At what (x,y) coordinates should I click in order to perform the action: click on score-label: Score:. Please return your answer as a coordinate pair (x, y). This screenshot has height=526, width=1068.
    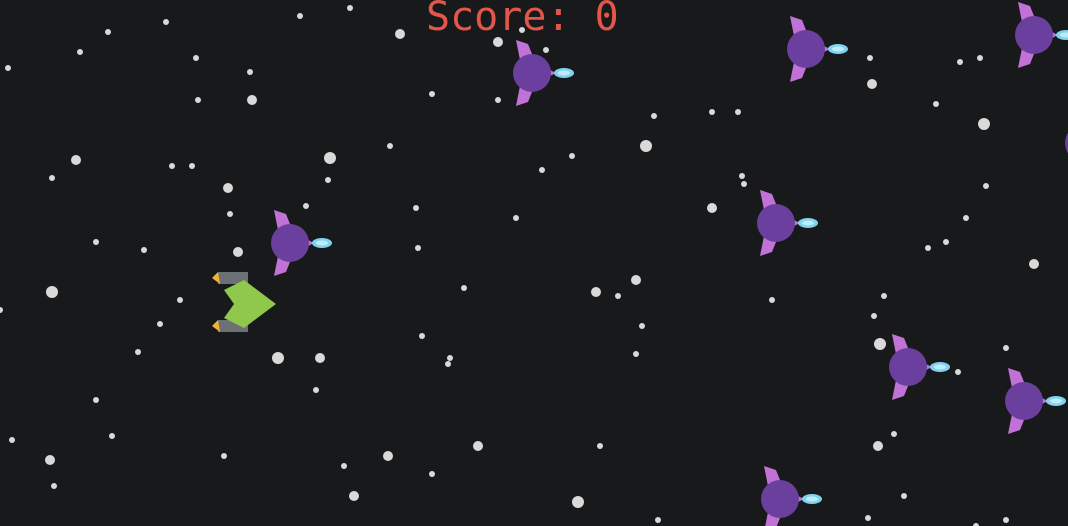
    Looking at the image, I should click on (498, 20).